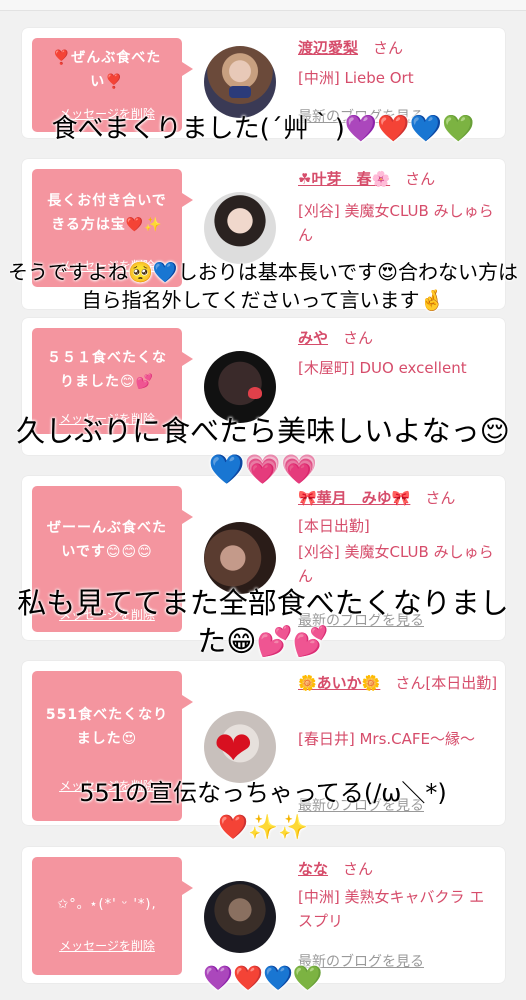 The height and width of the screenshot is (1000, 526). I want to click on message-text: 長くお付き合いできる方は宝❤️✨, so click(107, 213).